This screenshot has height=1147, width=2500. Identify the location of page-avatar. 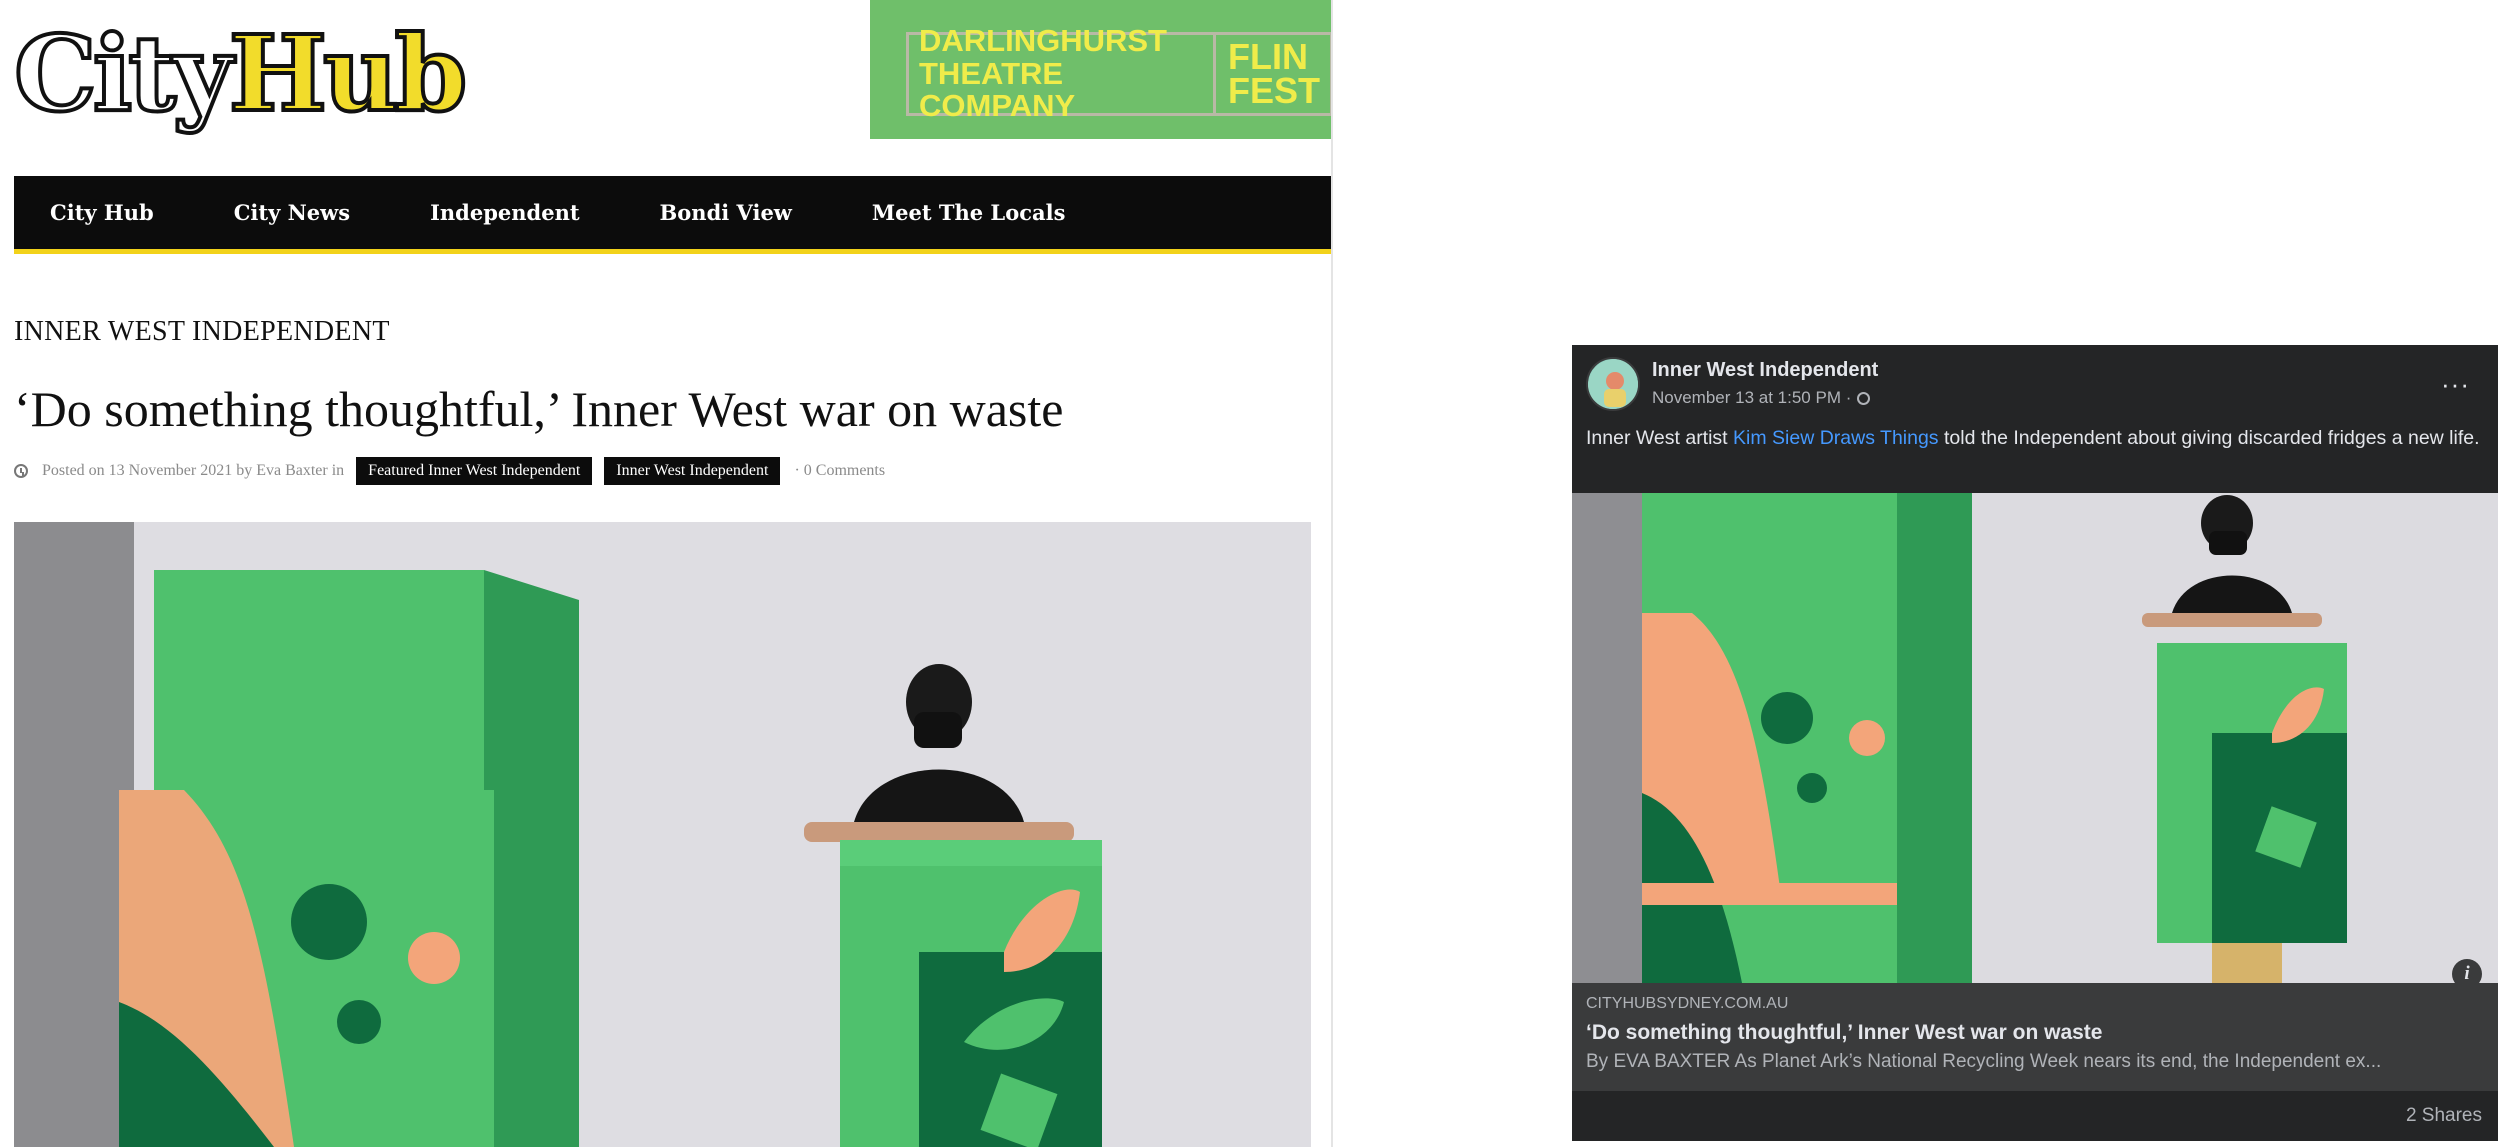
(1613, 384).